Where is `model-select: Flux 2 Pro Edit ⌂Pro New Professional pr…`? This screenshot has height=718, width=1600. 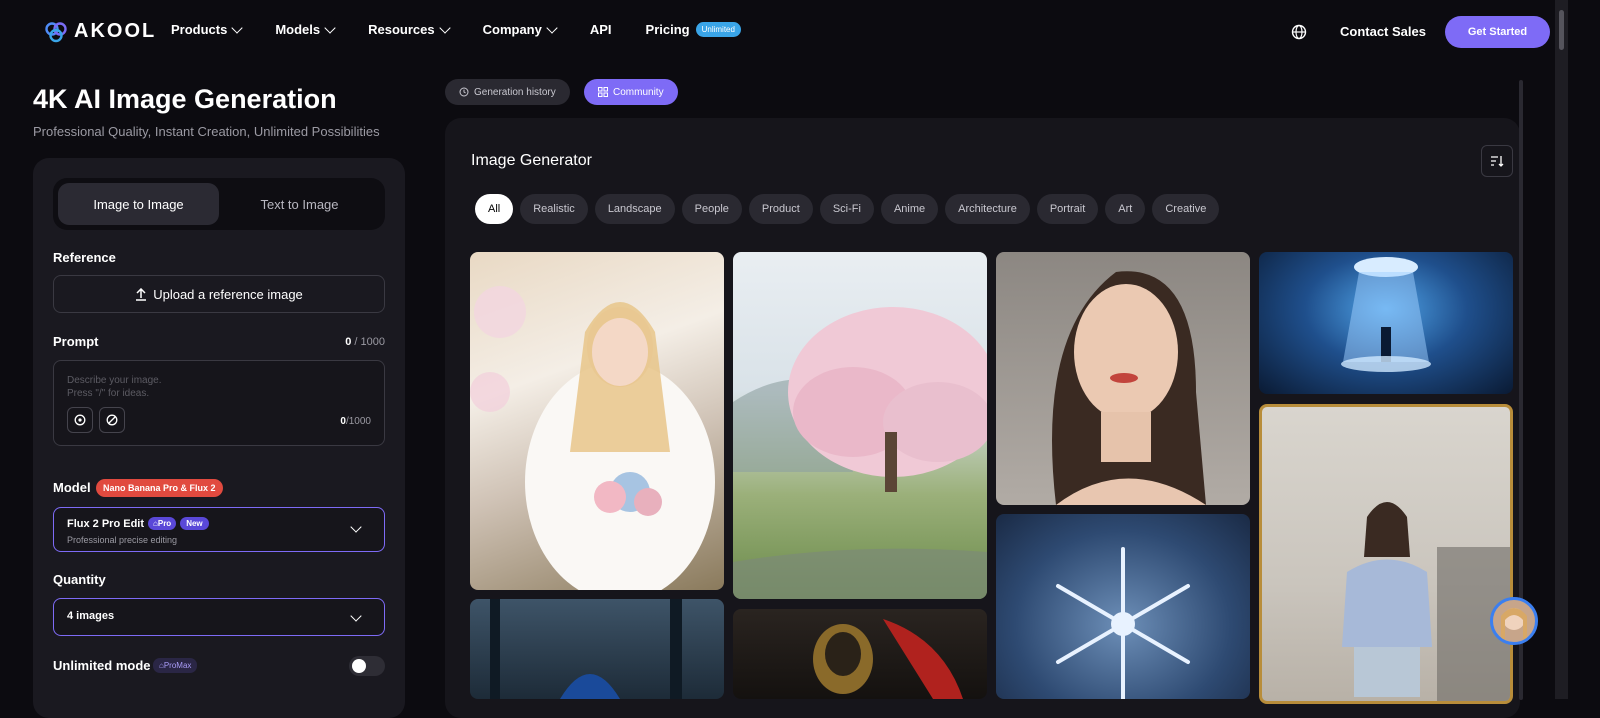 model-select: Flux 2 Pro Edit ⌂Pro New Professional pr… is located at coordinates (219, 529).